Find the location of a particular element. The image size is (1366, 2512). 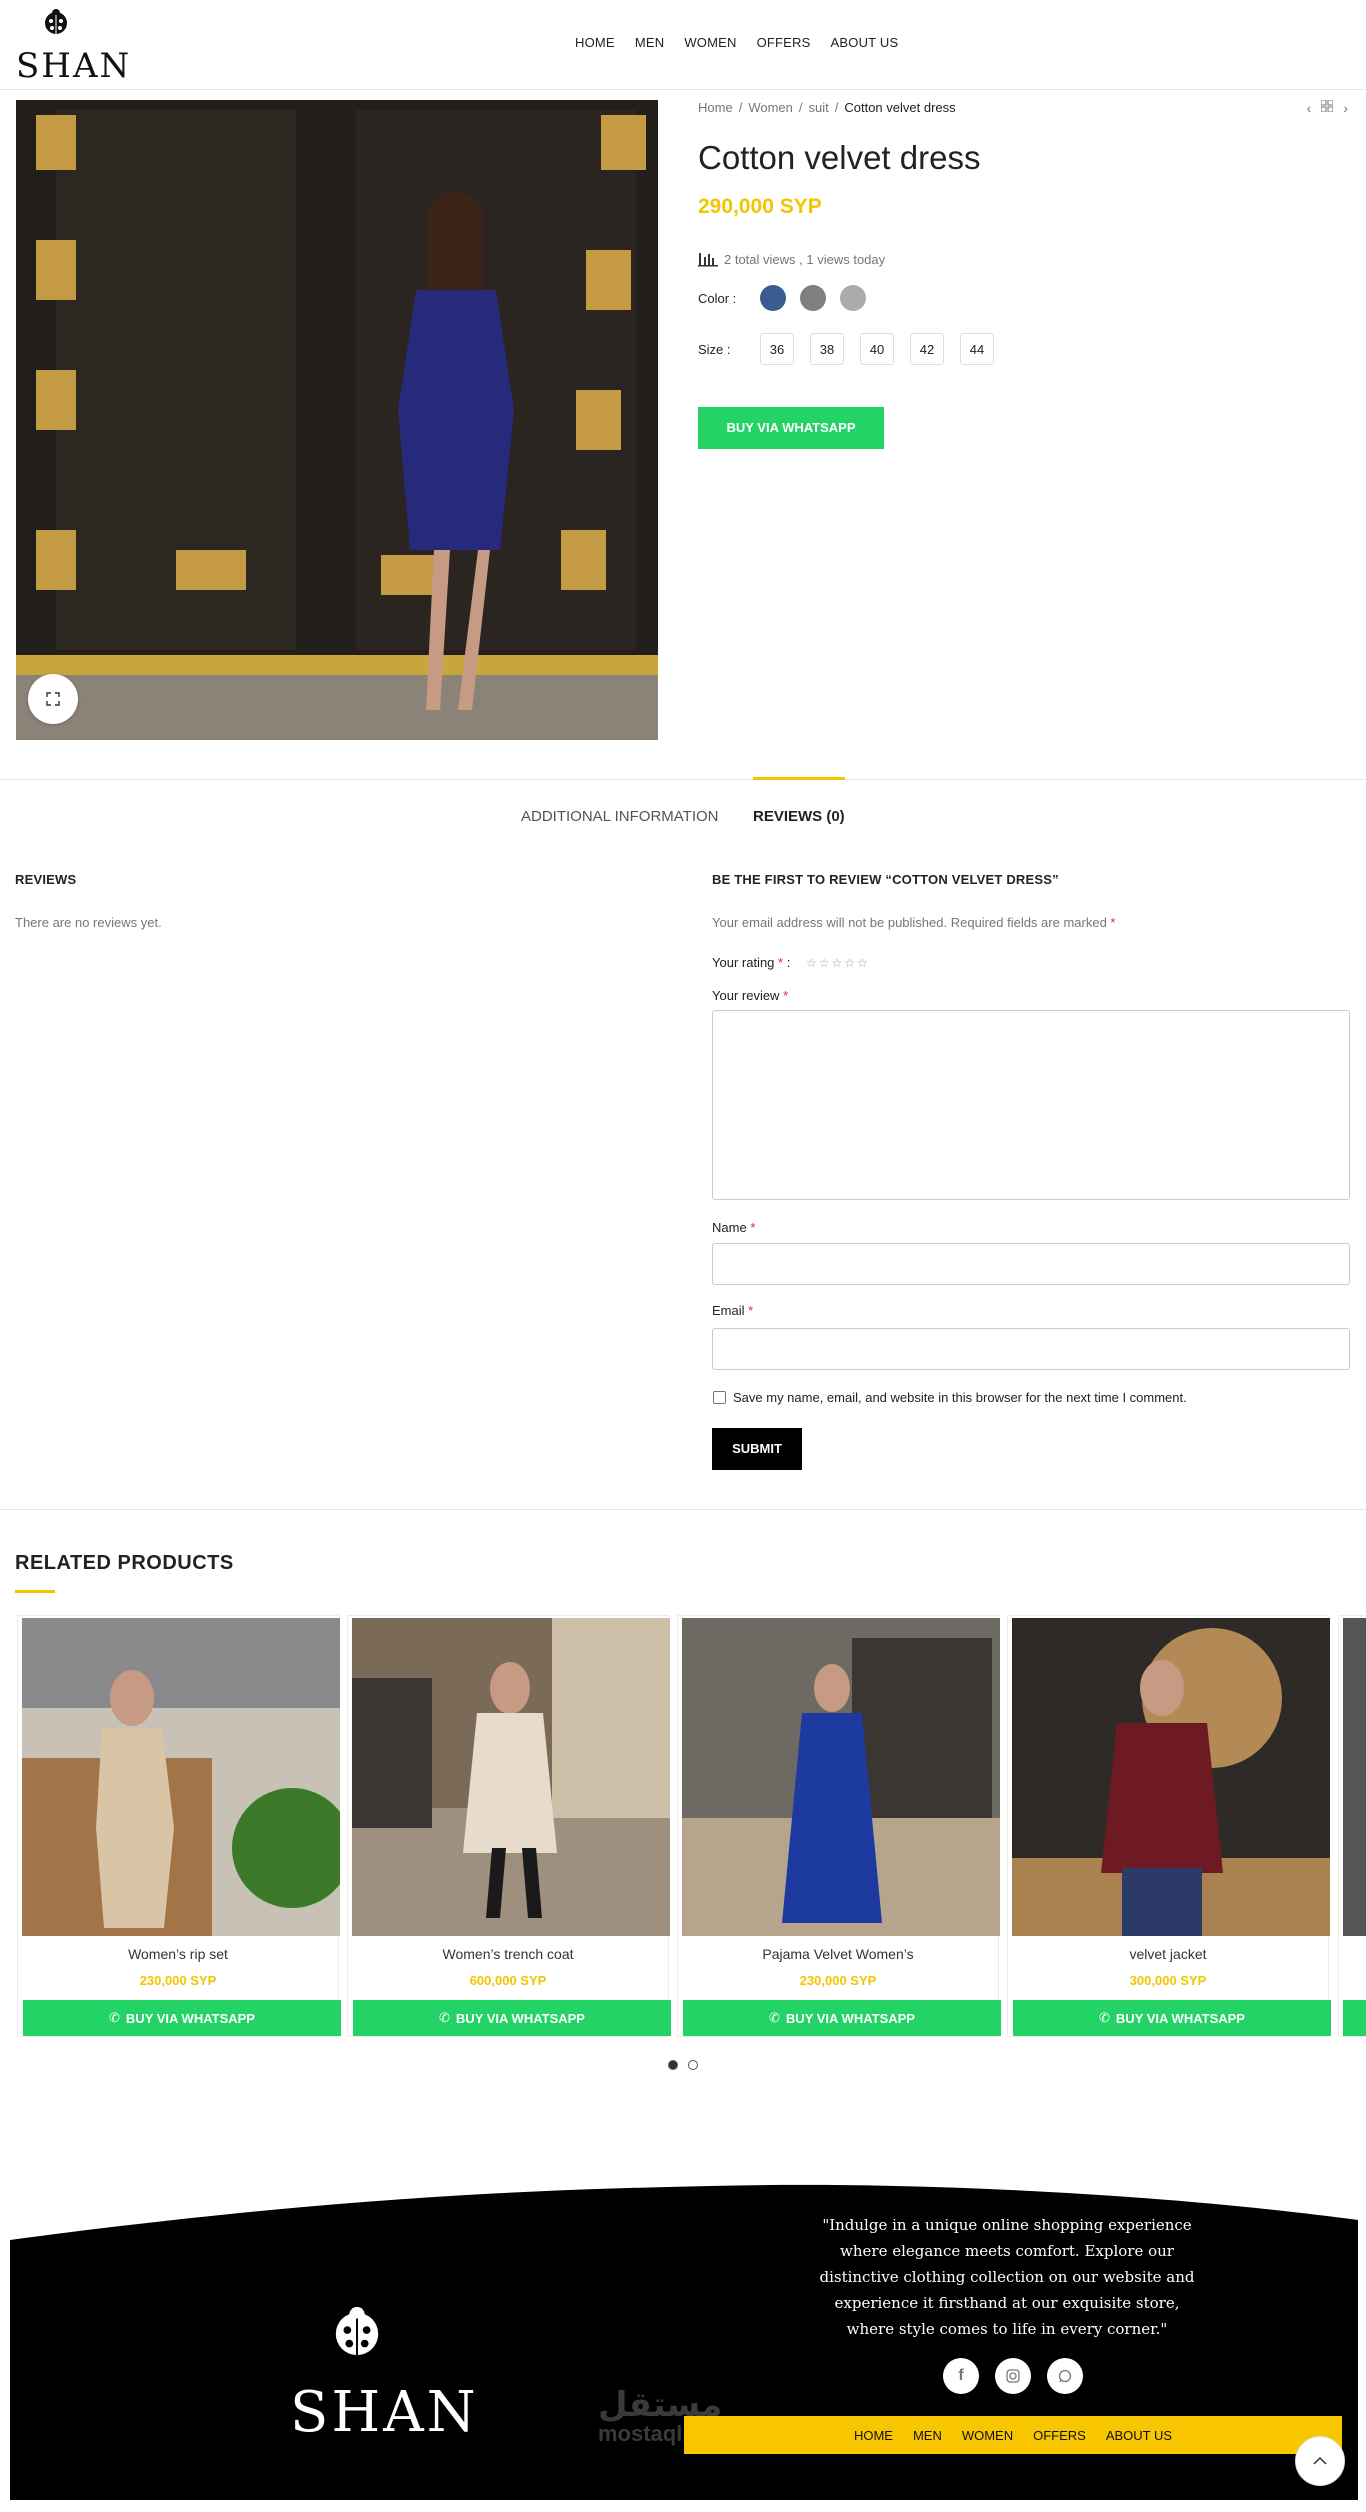

product-image is located at coordinates (337, 420).